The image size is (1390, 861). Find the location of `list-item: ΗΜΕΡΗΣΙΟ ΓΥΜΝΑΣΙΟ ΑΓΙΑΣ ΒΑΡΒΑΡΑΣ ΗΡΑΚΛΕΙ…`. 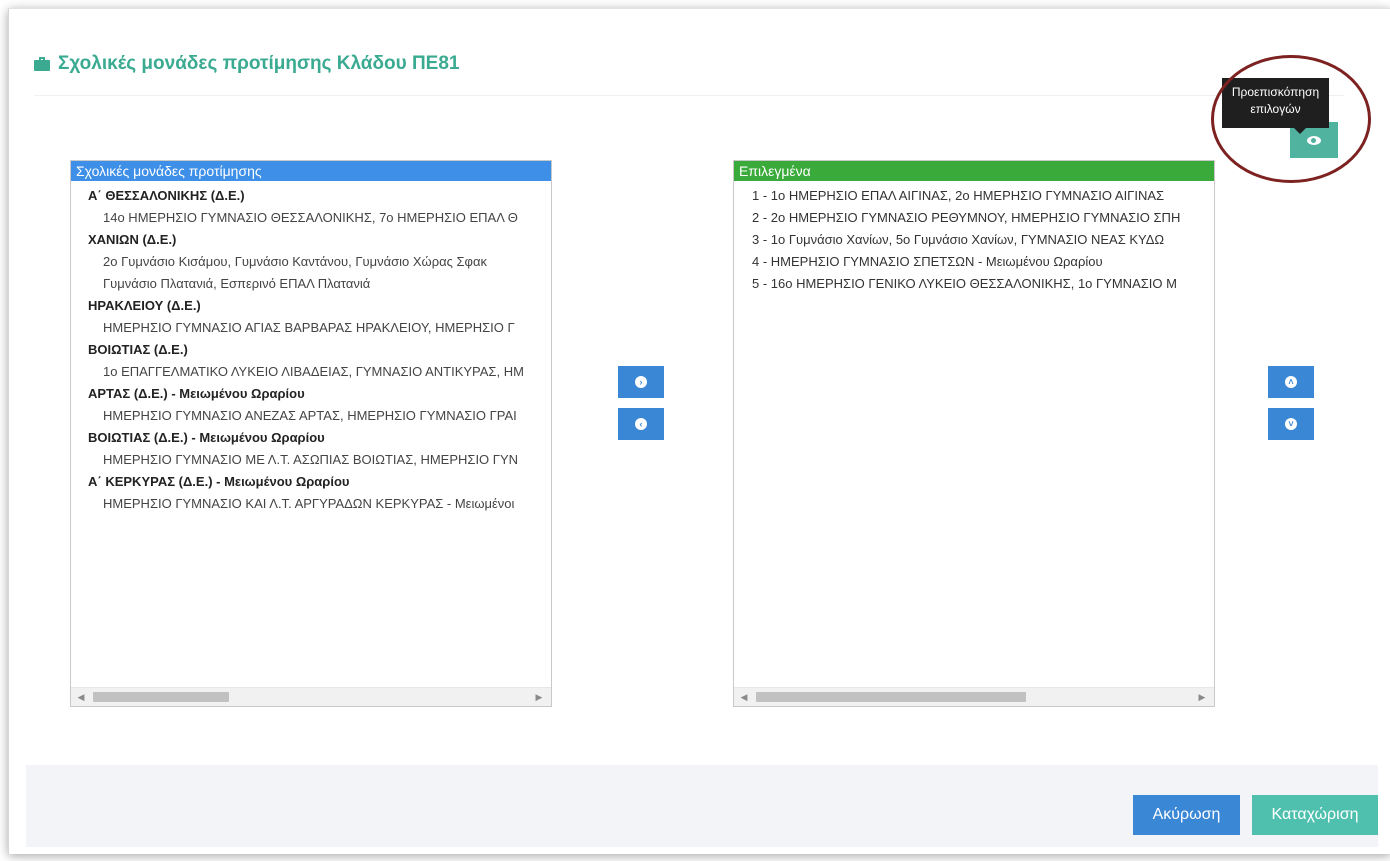

list-item: ΗΜΕΡΗΣΙΟ ΓΥΜΝΑΣΙΟ ΑΓΙΑΣ ΒΑΡΒΑΡΑΣ ΗΡΑΚΛΕΙ… is located at coordinates (311, 328).